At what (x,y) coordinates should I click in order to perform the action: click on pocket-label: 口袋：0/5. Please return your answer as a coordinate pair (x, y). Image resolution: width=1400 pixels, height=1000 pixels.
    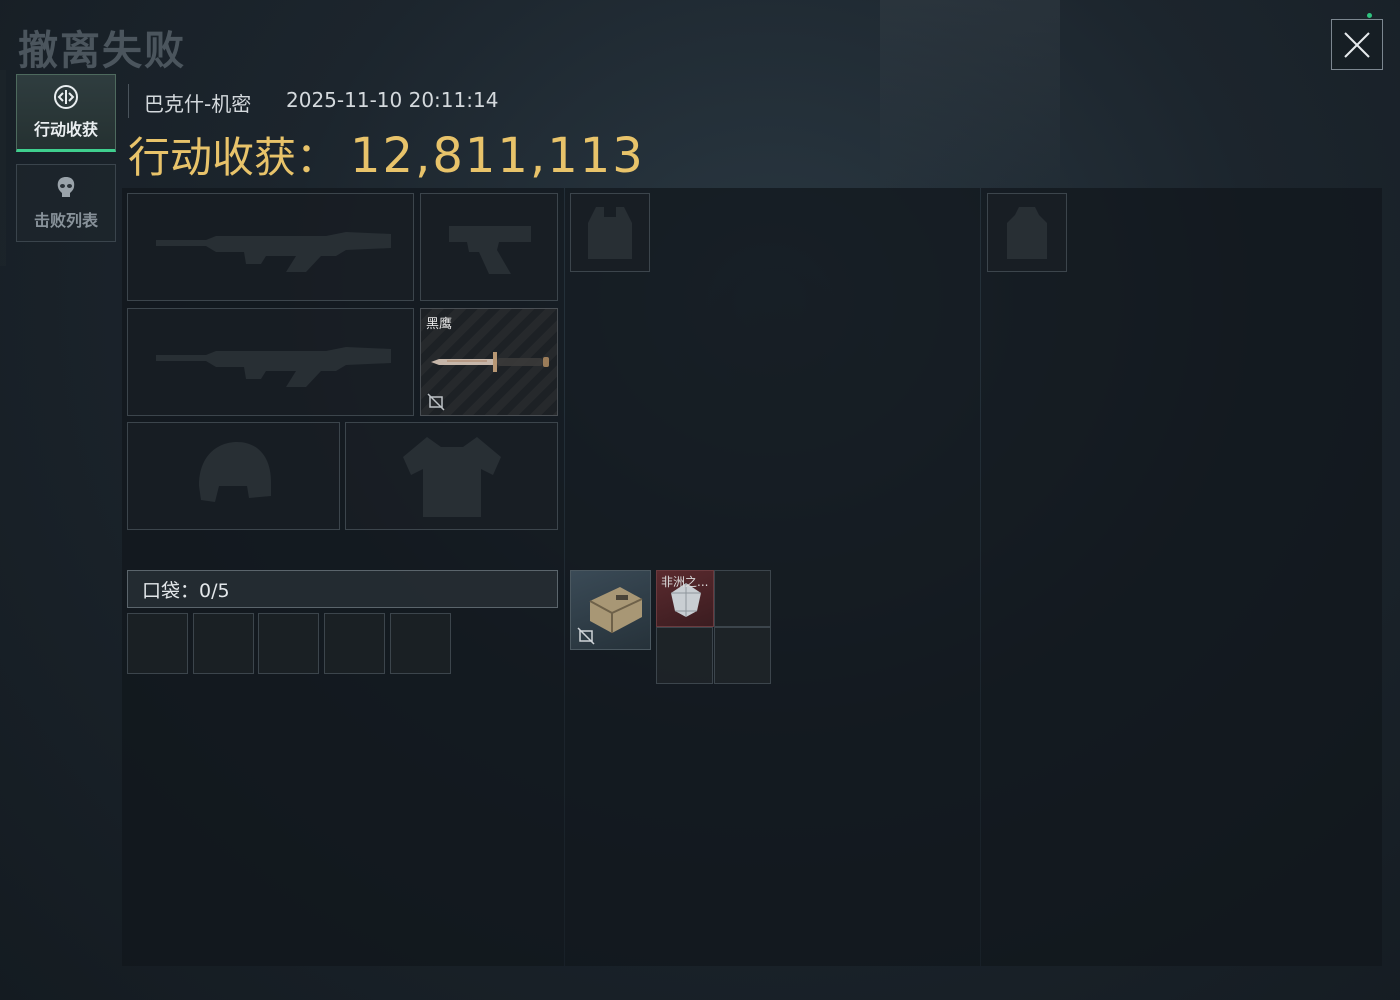
    Looking at the image, I should click on (186, 590).